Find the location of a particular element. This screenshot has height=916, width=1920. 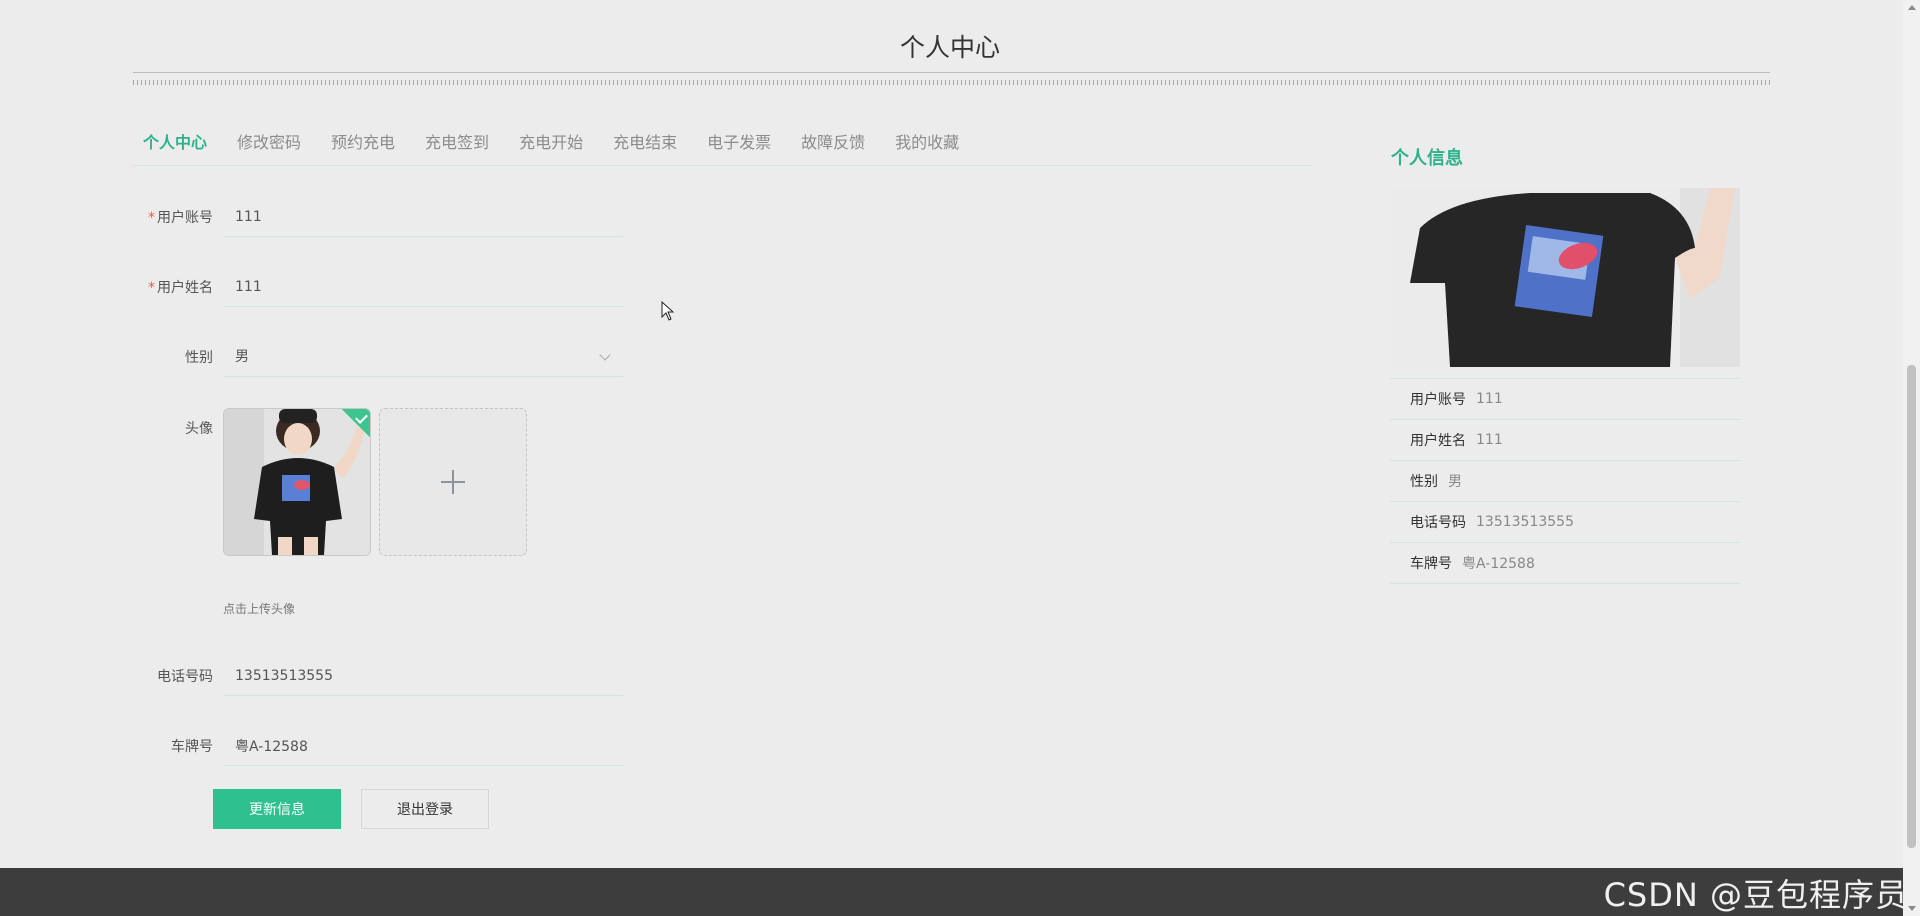

page-scrollbar is located at coordinates (1911, 458).